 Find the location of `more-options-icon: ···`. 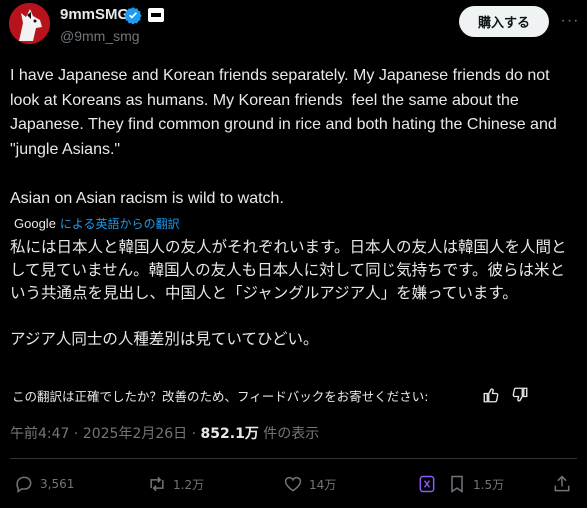

more-options-icon: ··· is located at coordinates (570, 21).